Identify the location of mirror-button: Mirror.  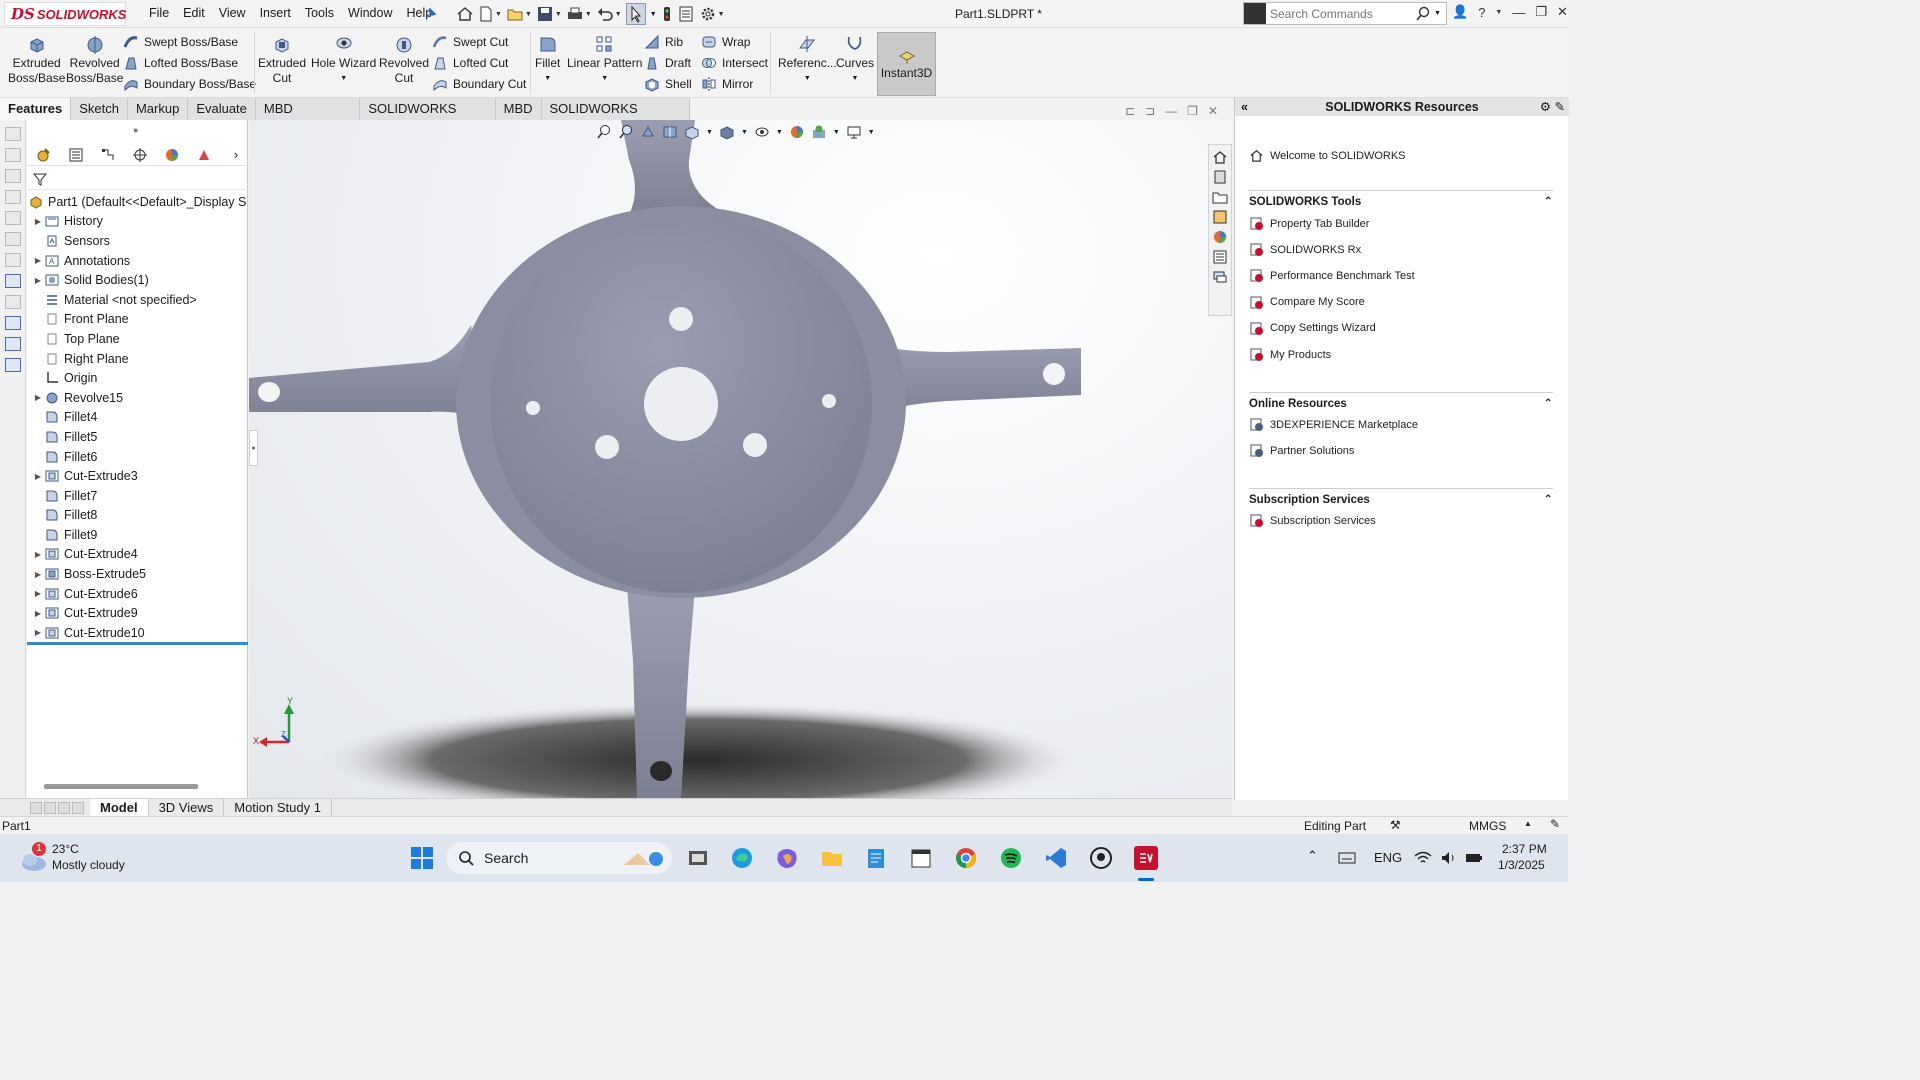
(727, 84).